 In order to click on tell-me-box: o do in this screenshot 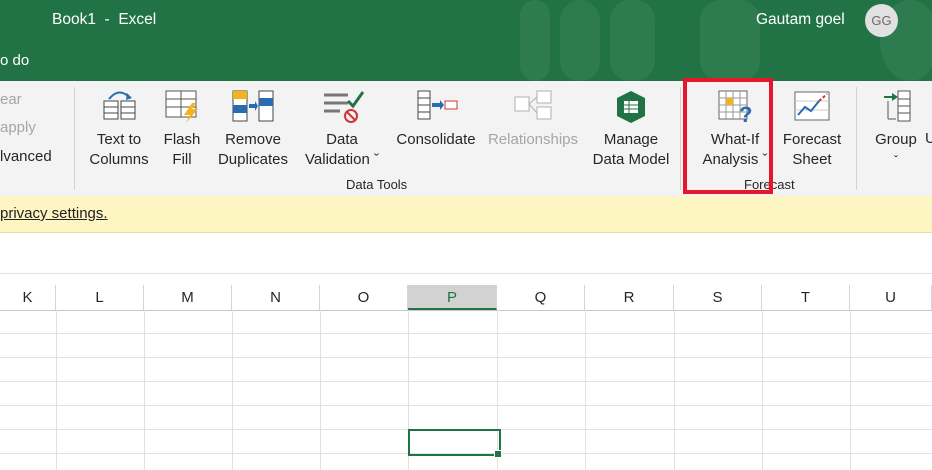, I will do `click(14, 60)`.